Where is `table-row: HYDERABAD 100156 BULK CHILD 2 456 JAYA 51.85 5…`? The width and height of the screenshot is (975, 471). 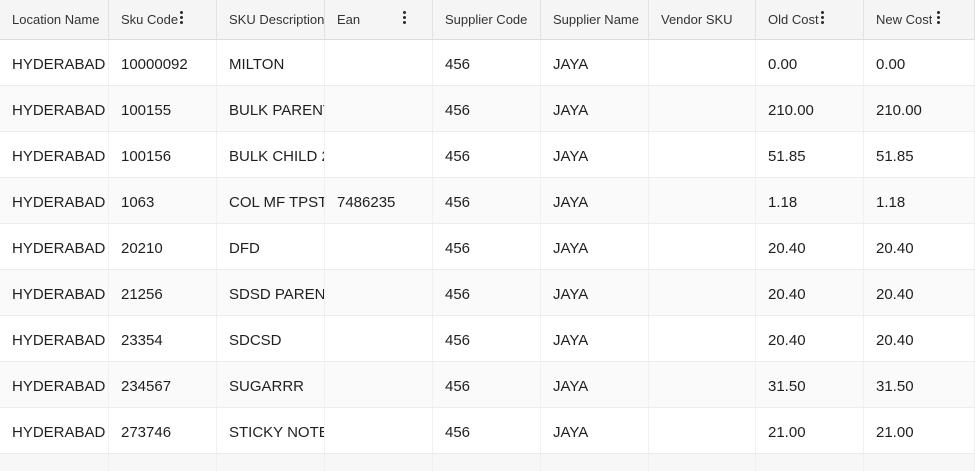 table-row: HYDERABAD 100156 BULK CHILD 2 456 JAYA 51.85 5… is located at coordinates (487, 155).